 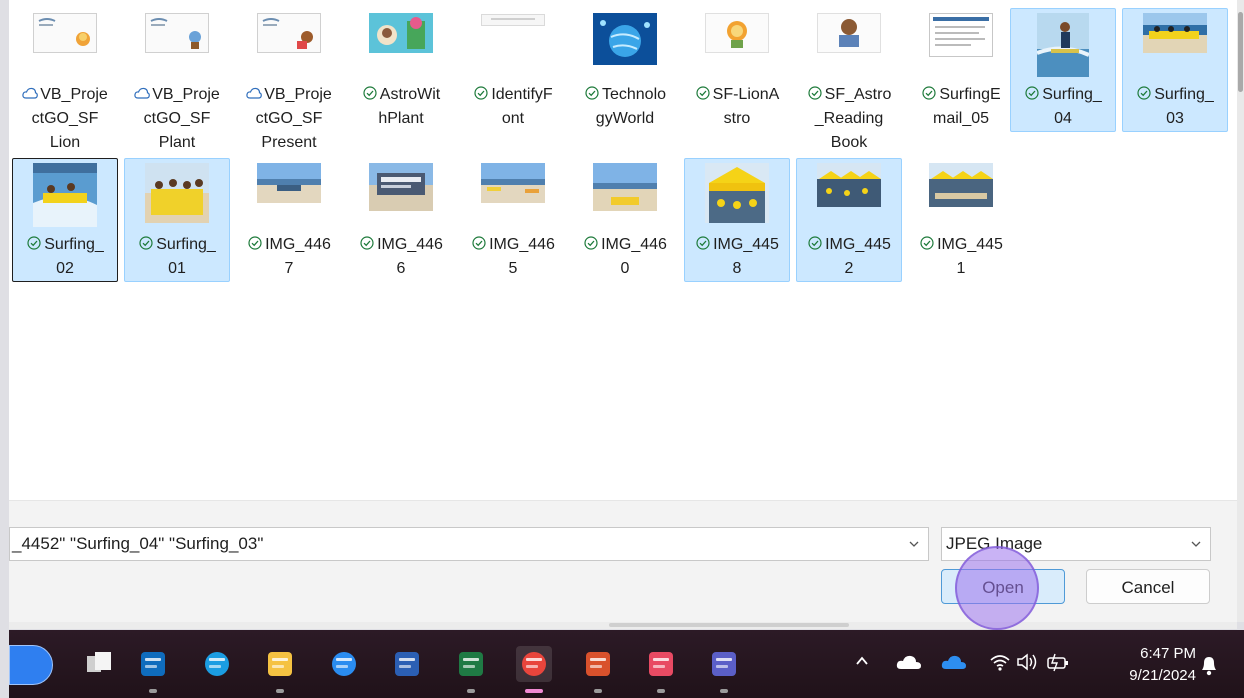 What do you see at coordinates (513, 70) in the screenshot?
I see `file-item: IdentifyF ont` at bounding box center [513, 70].